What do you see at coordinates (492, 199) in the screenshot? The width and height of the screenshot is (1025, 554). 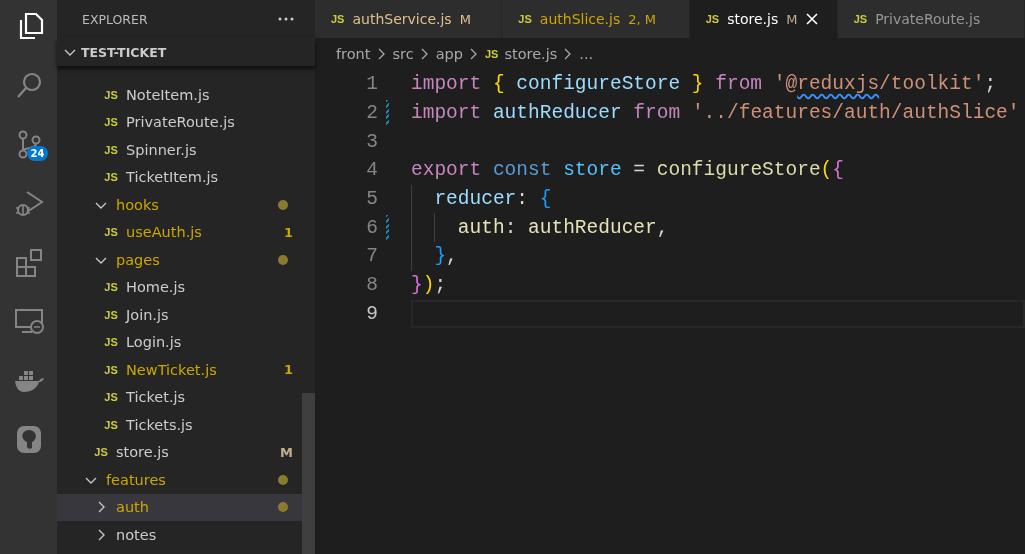 I see `code-line: reducer: {` at bounding box center [492, 199].